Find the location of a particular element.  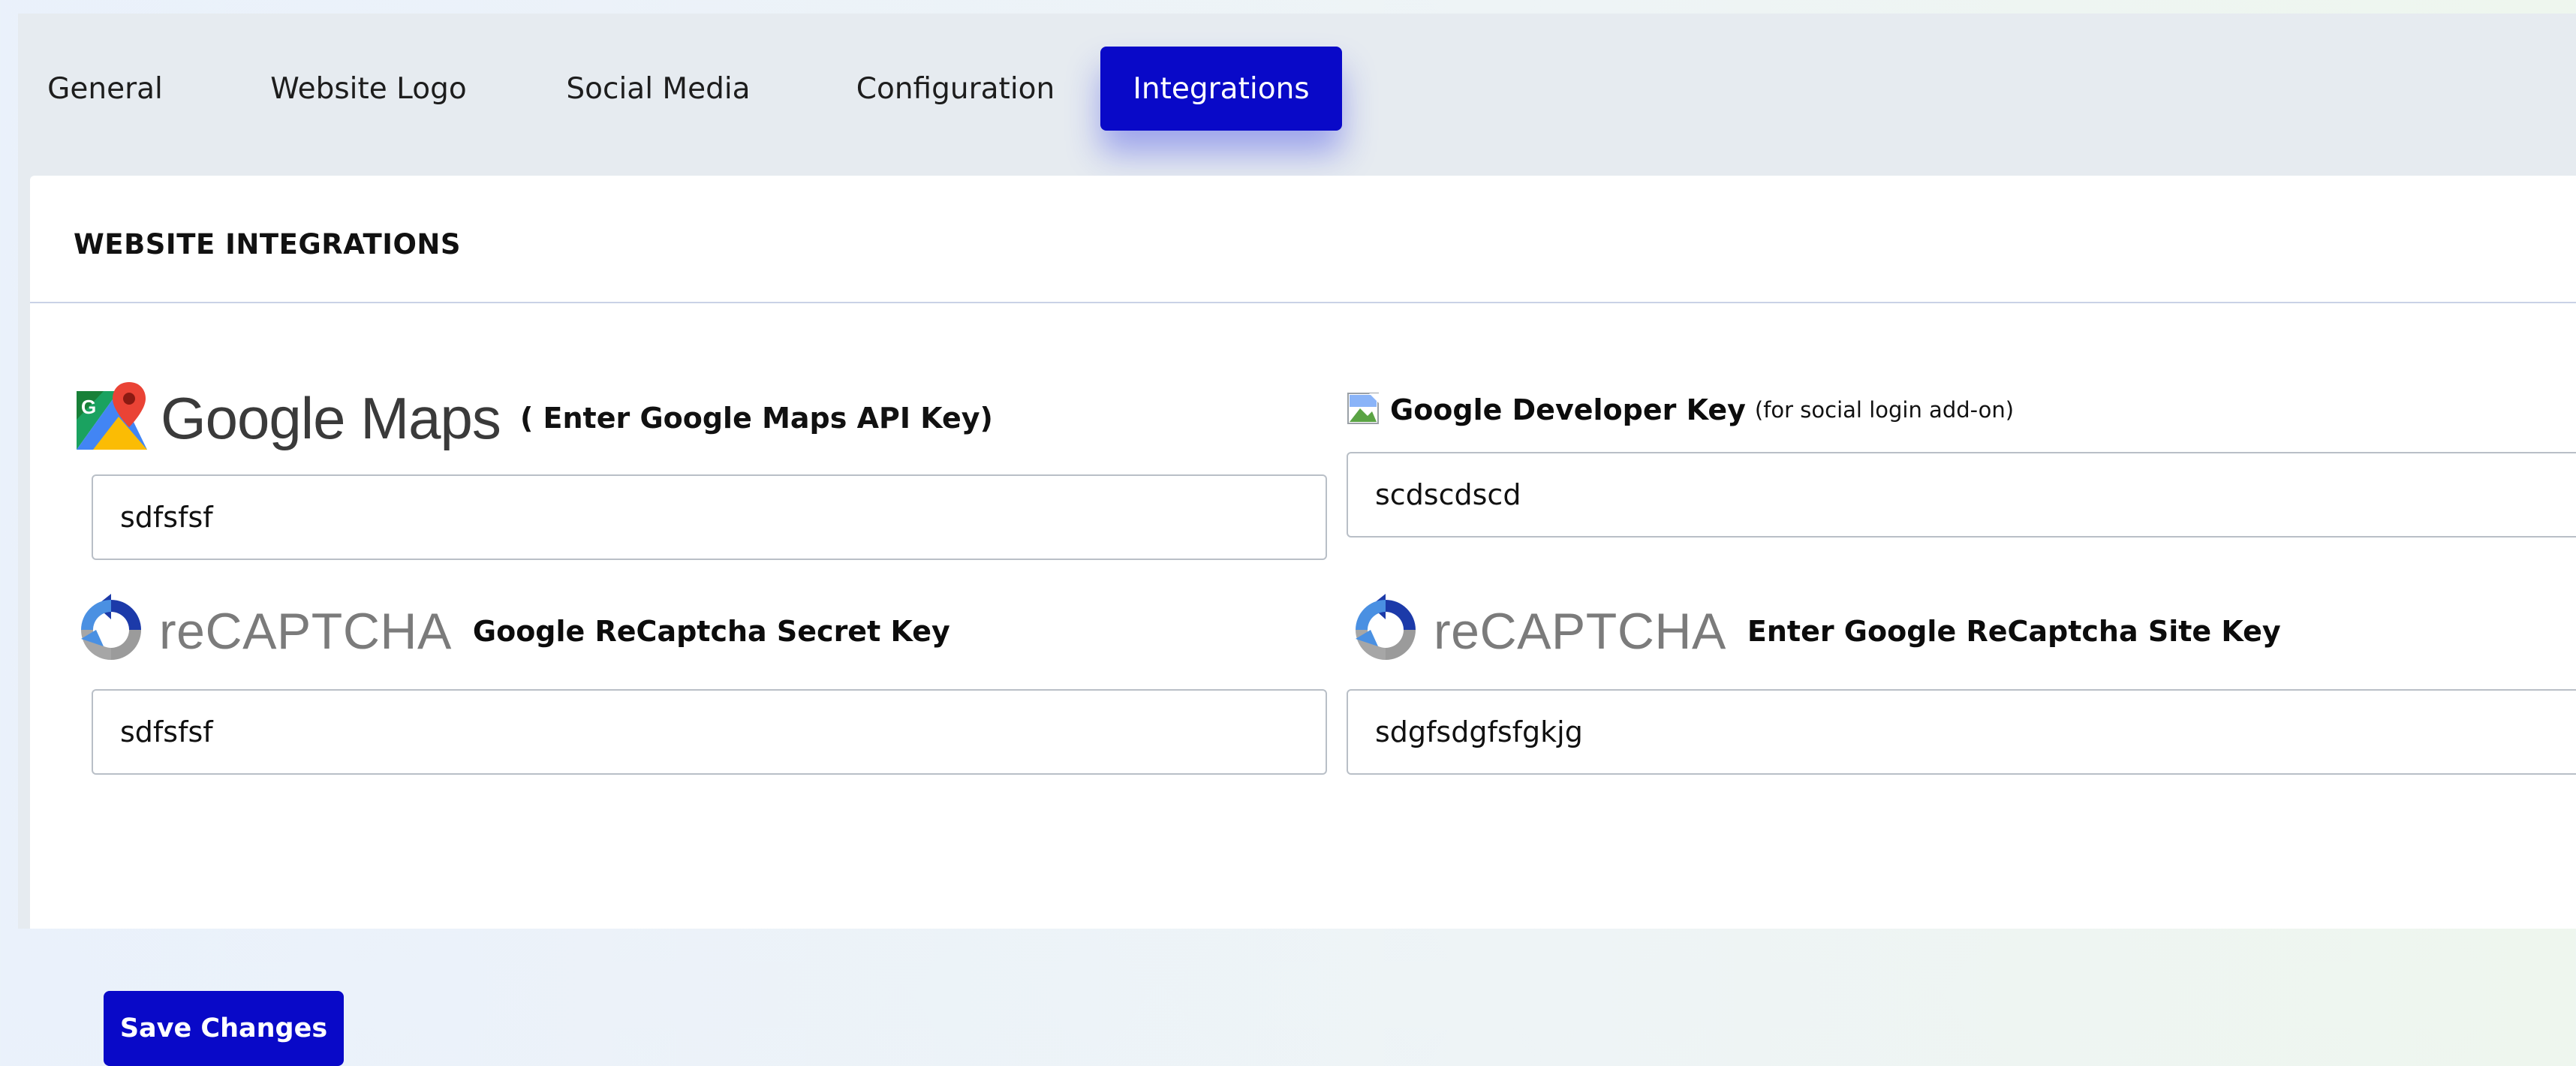

save-changes-button: Save Changes is located at coordinates (224, 1028).